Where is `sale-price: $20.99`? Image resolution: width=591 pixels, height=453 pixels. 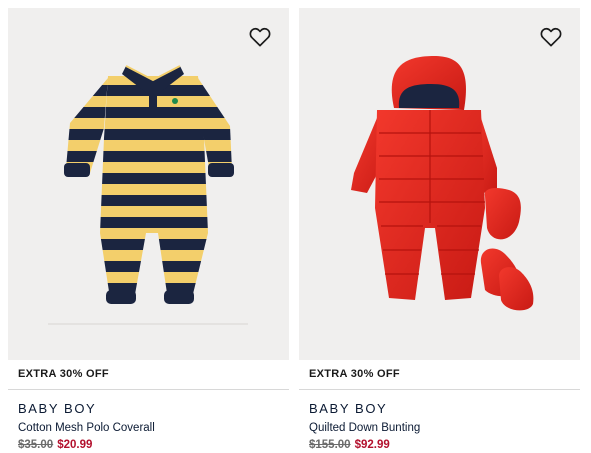
sale-price: $20.99 is located at coordinates (75, 445).